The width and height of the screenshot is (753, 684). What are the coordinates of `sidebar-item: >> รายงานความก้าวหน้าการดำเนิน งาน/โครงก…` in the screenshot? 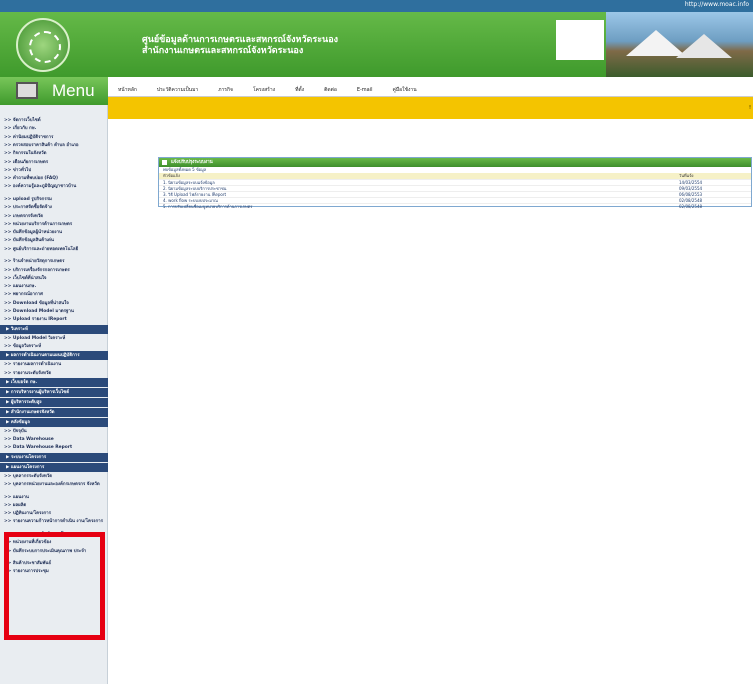 It's located at (53, 521).